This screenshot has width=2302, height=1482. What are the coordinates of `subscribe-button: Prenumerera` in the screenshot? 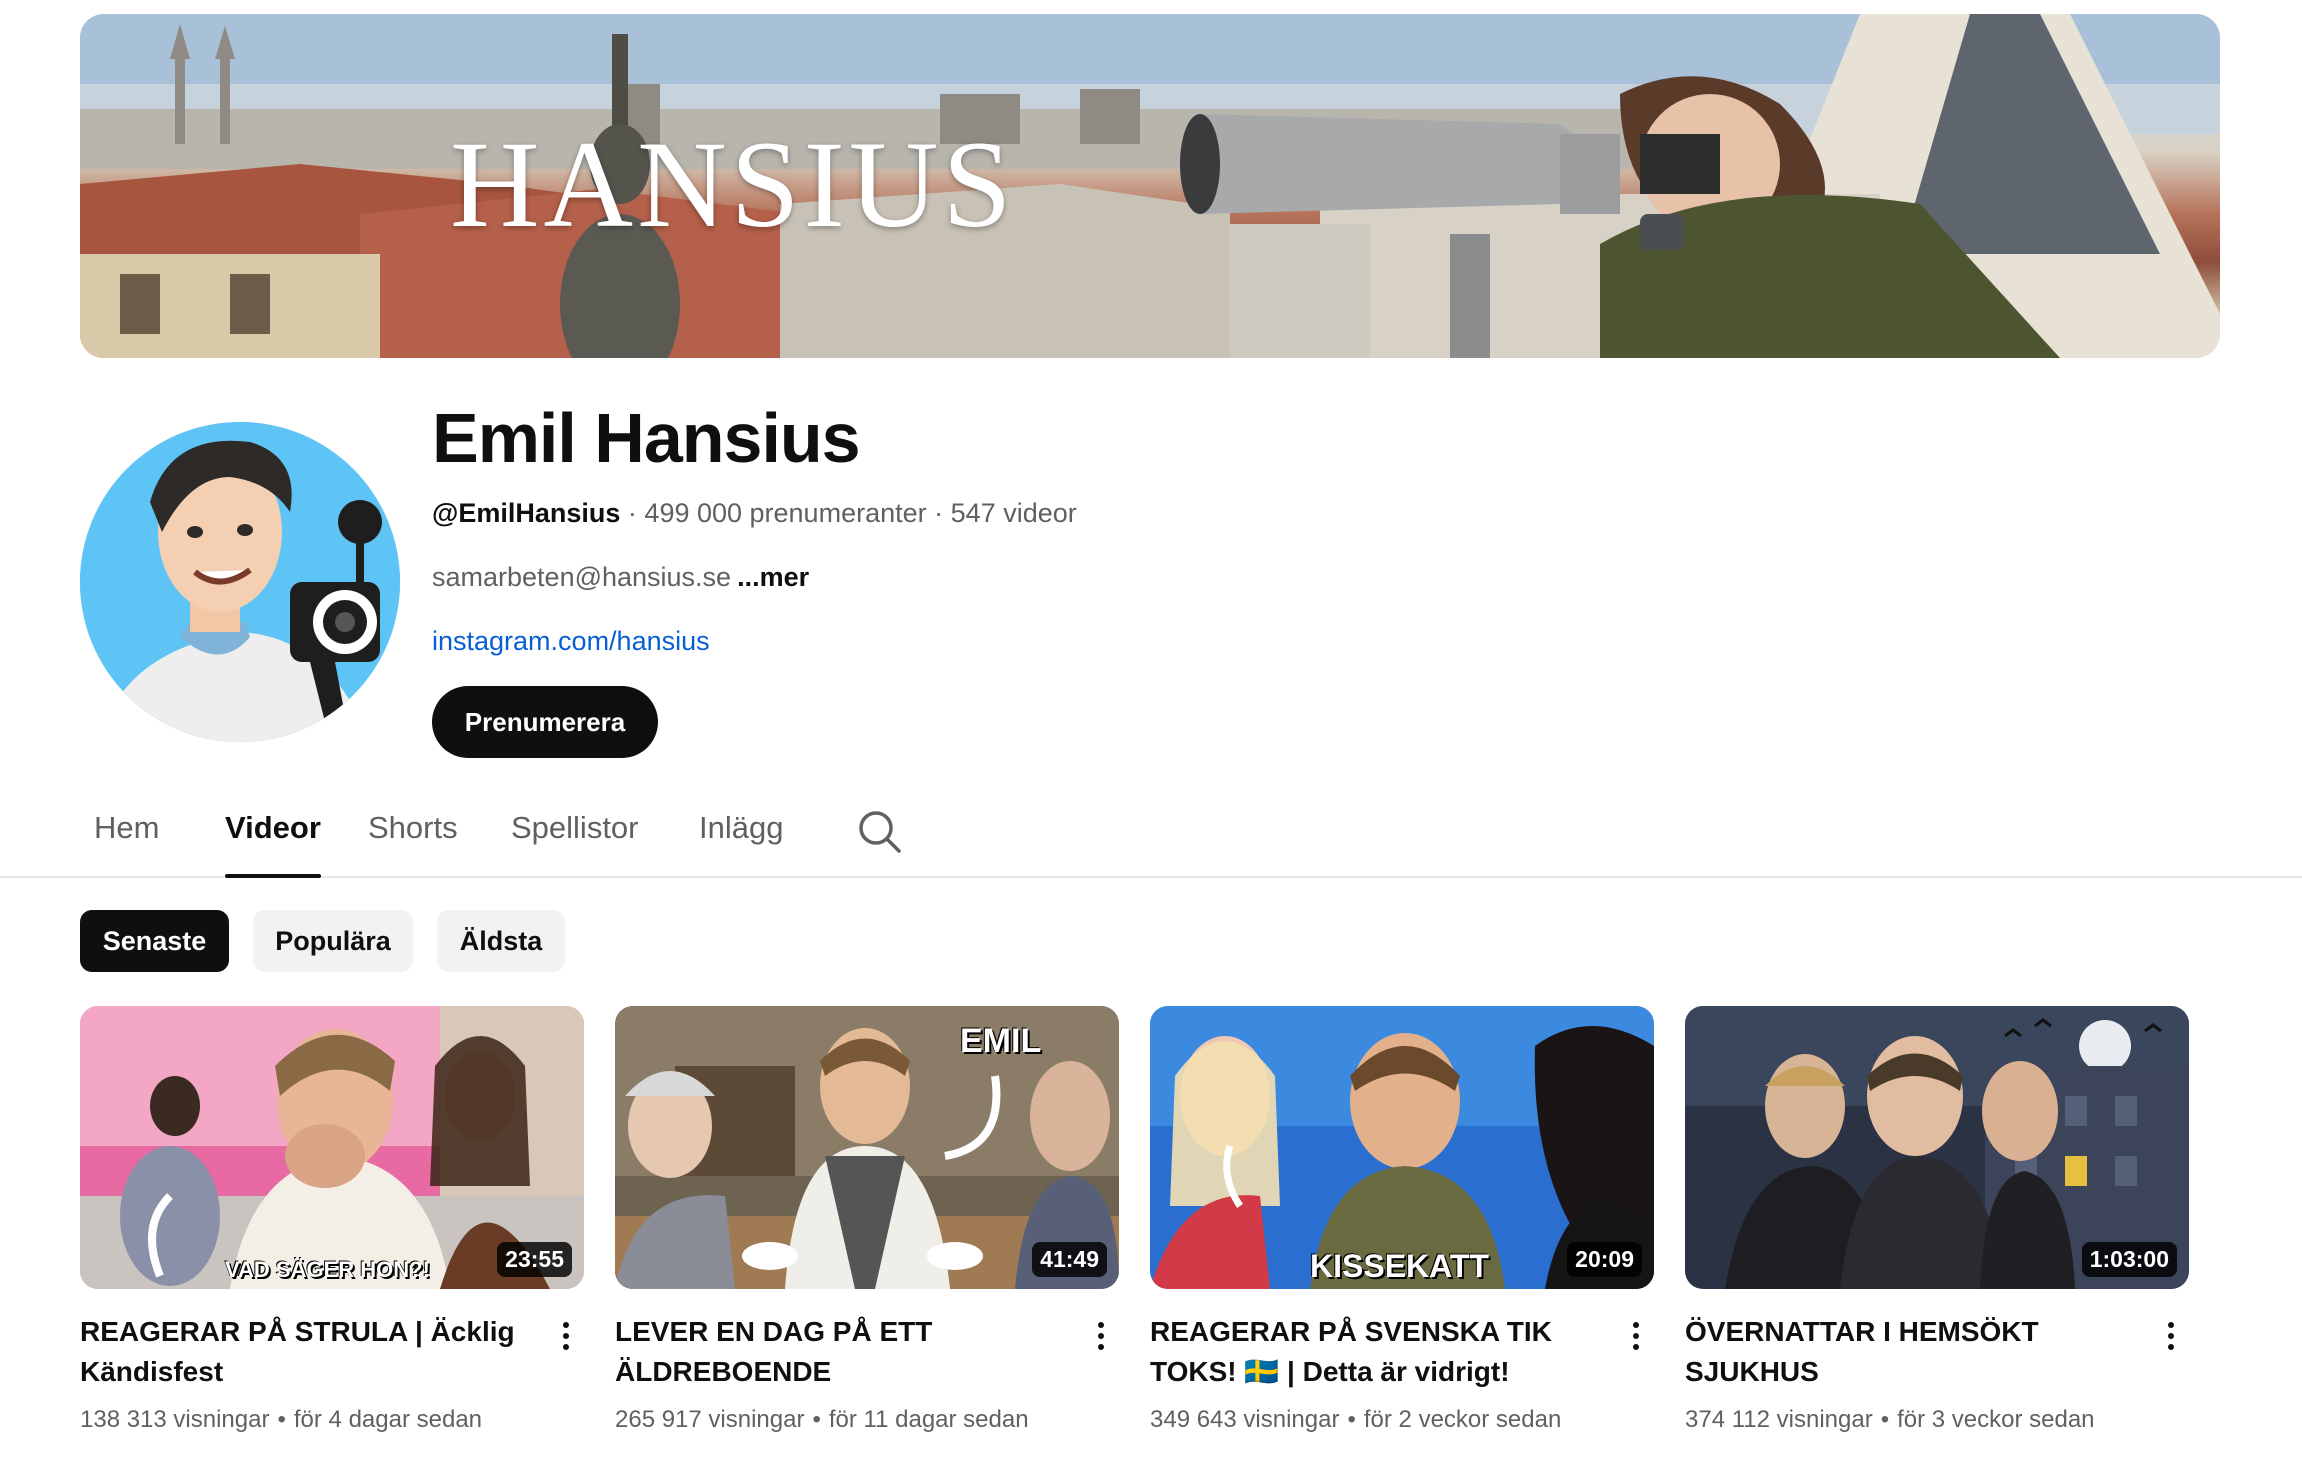 It's located at (545, 722).